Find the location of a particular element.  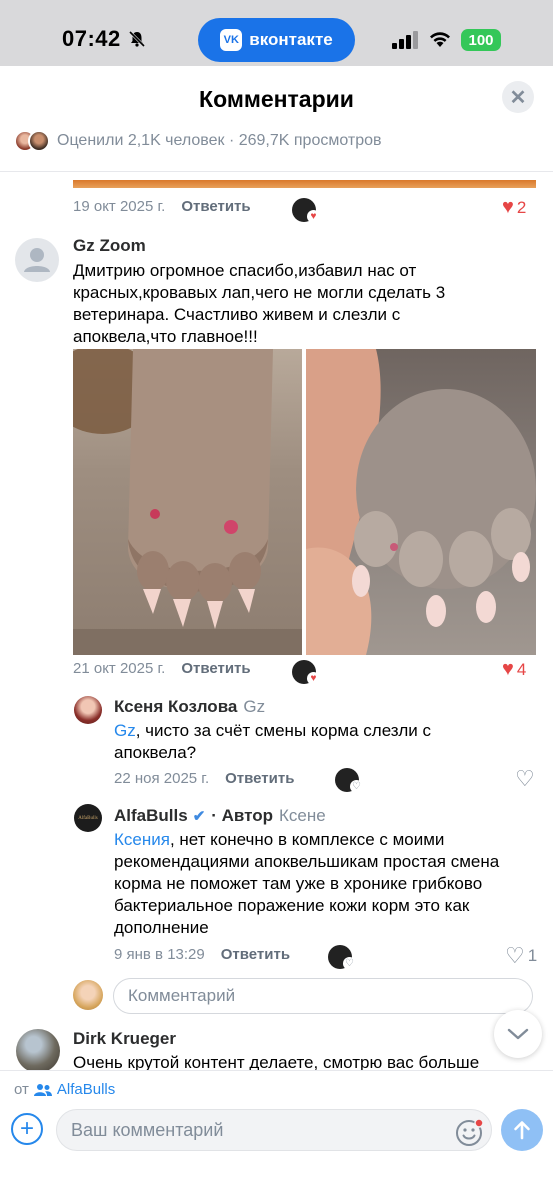

author-liked-badge: ♥ is located at coordinates (306, 210).